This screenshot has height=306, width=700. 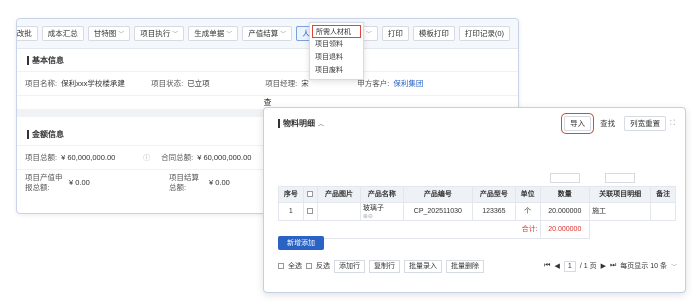 What do you see at coordinates (281, 266) in the screenshot?
I see `select-all-checkbox` at bounding box center [281, 266].